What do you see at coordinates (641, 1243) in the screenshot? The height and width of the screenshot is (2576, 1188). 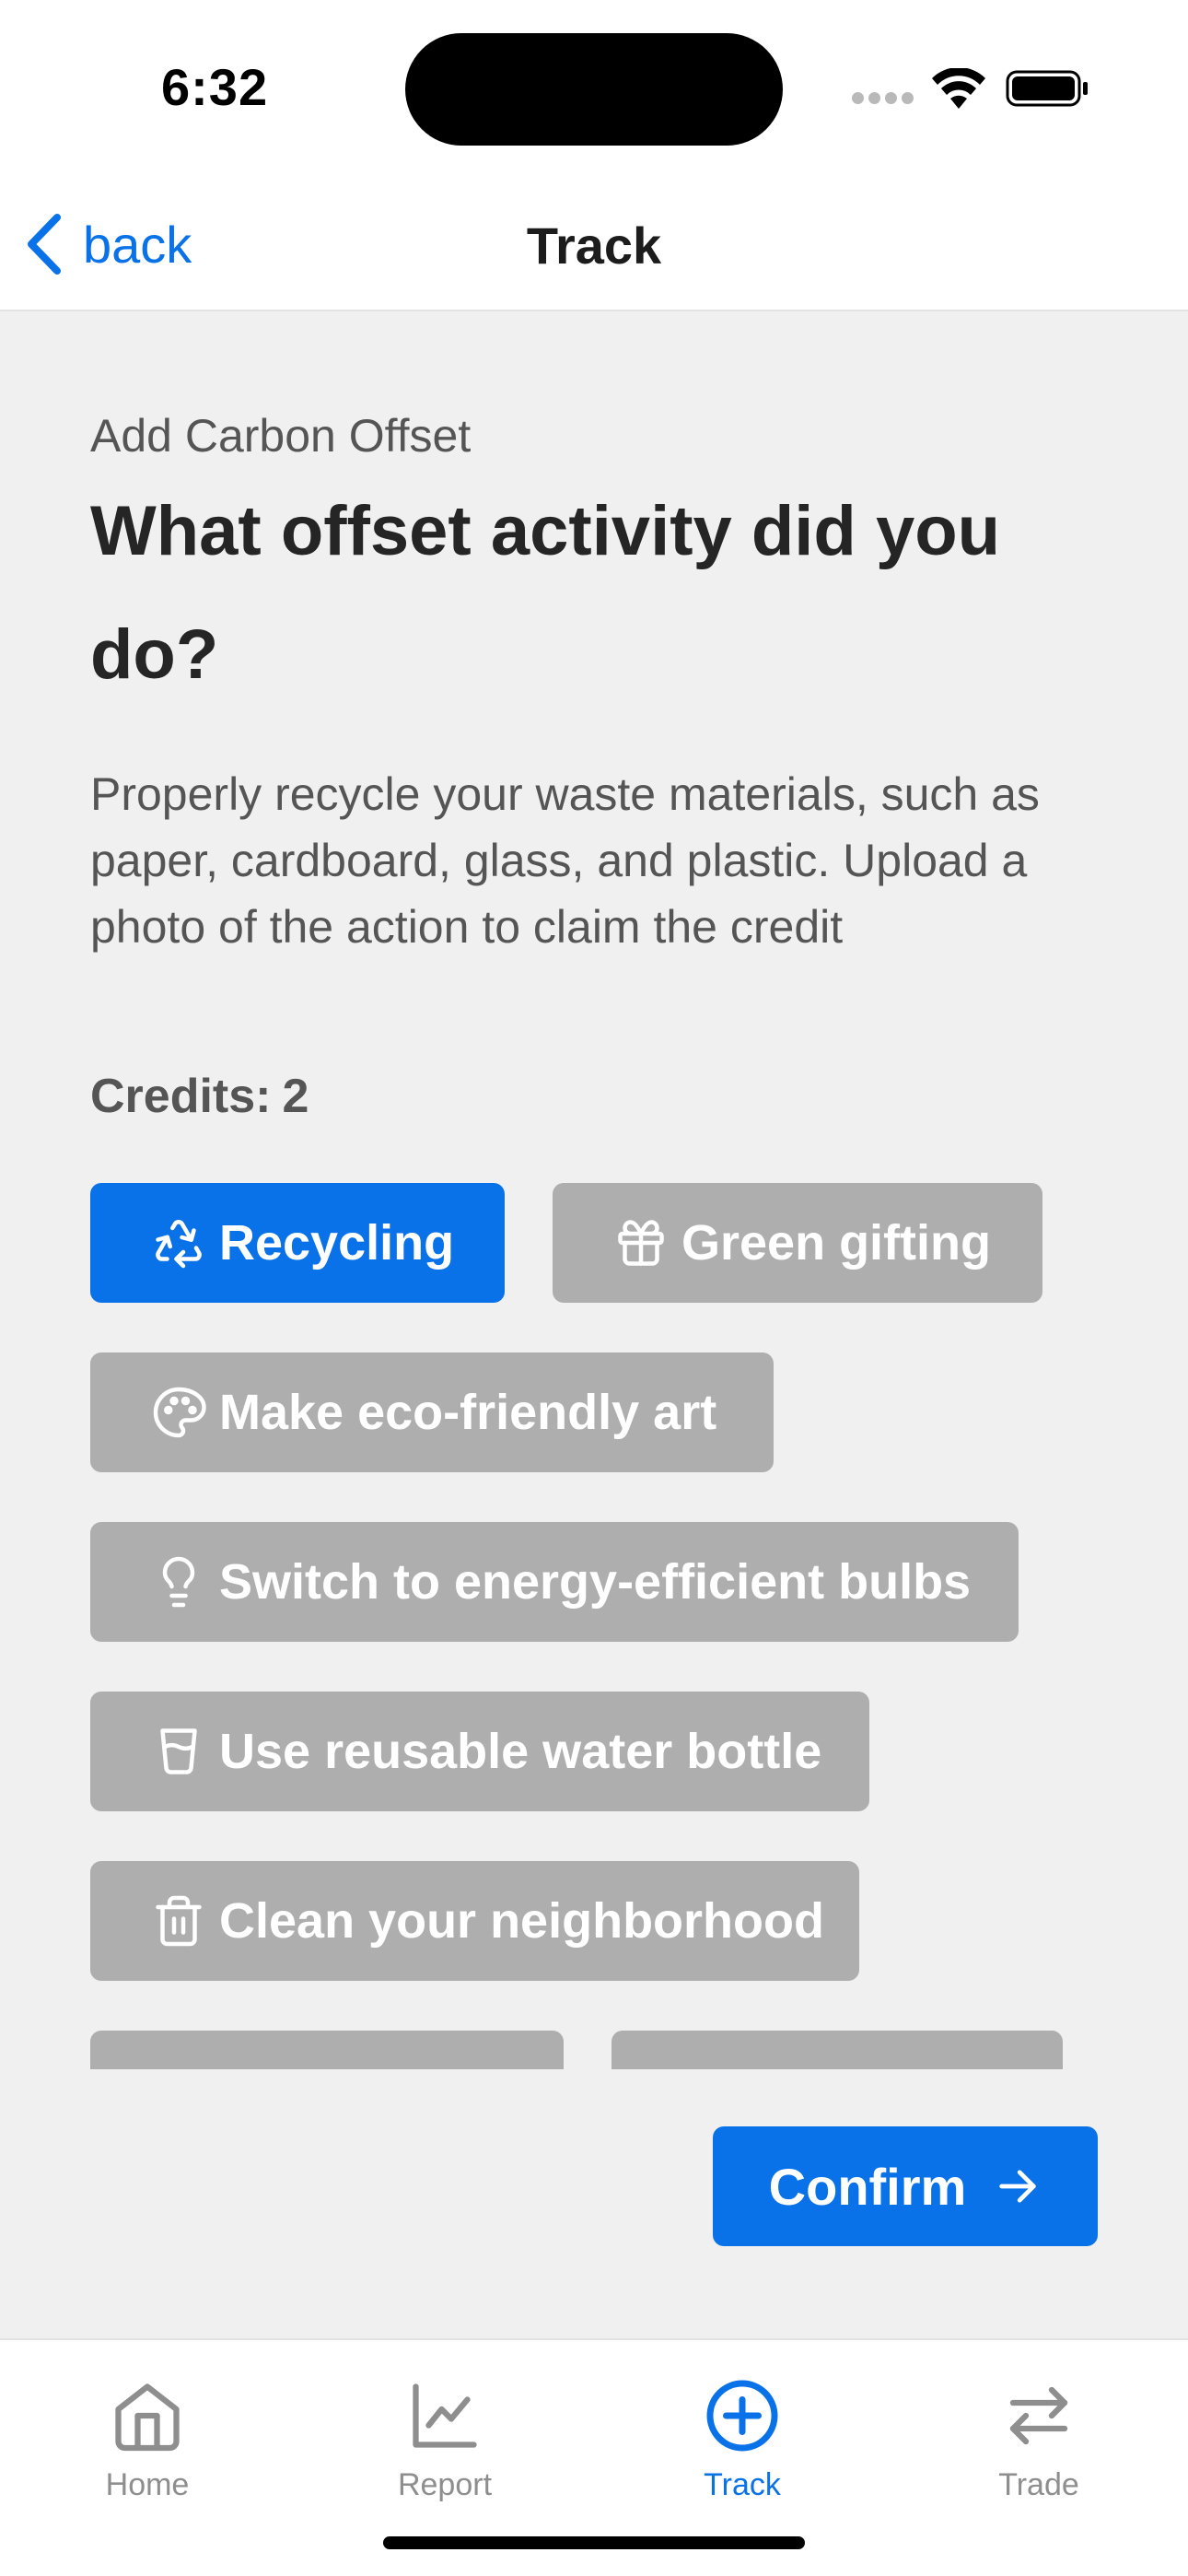 I see `gift-icon` at bounding box center [641, 1243].